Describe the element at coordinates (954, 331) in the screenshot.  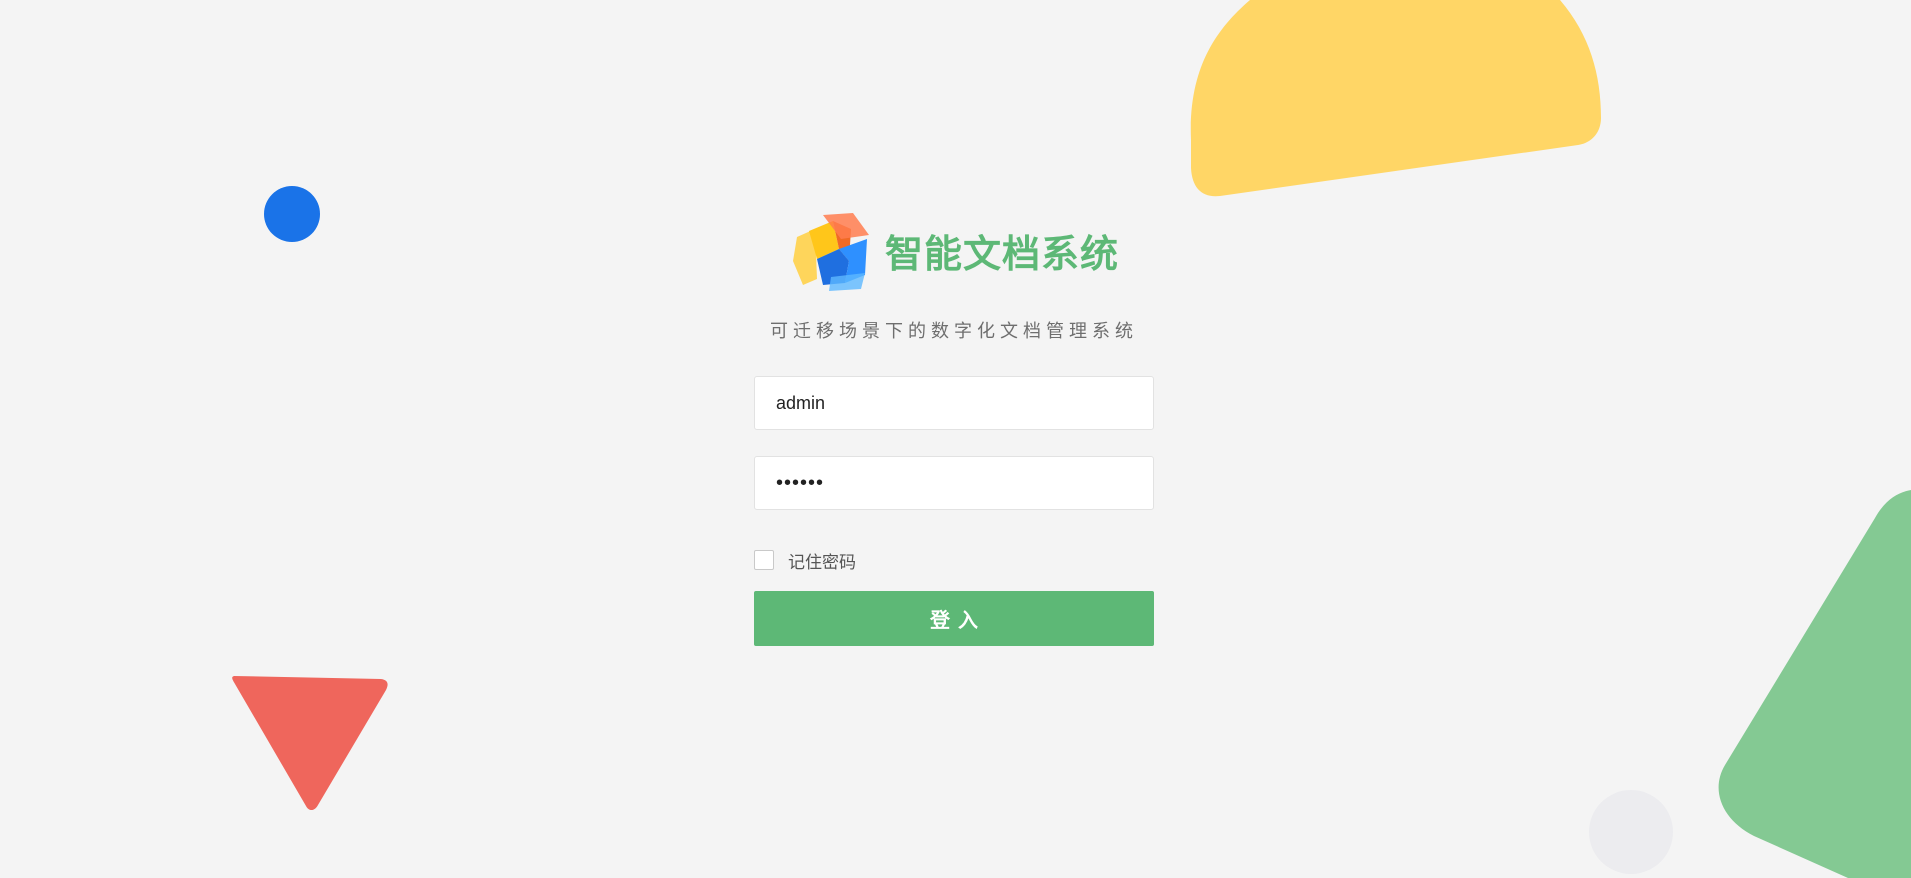
I see `app-subtitle: 可迁移场景下的数字化文档管理系统` at that location.